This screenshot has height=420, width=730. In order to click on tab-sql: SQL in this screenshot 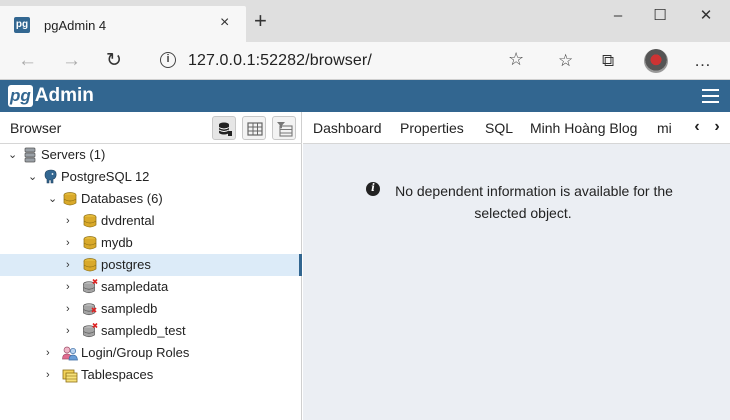, I will do `click(499, 128)`.